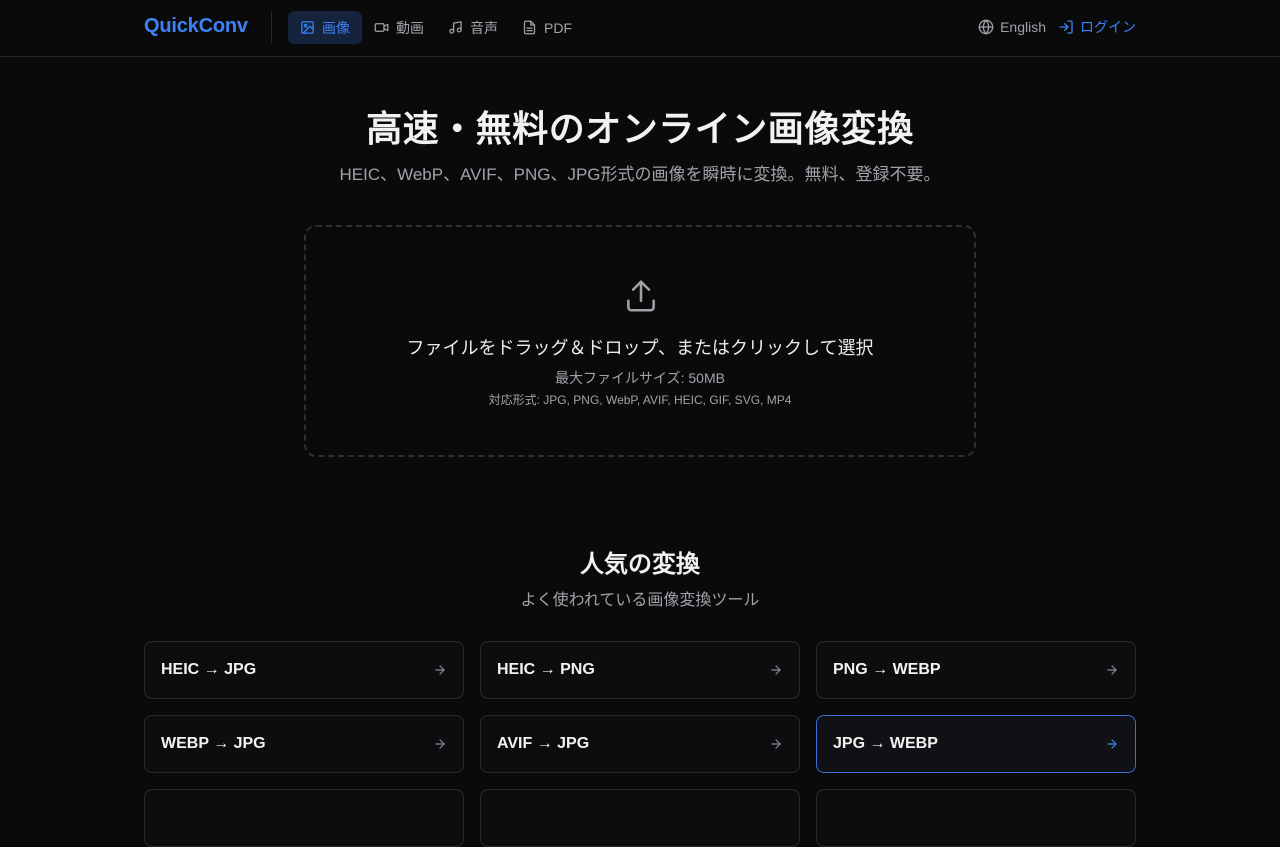 The width and height of the screenshot is (1280, 847). What do you see at coordinates (543, 743) in the screenshot?
I see `conversion-label: AVIF → JPG` at bounding box center [543, 743].